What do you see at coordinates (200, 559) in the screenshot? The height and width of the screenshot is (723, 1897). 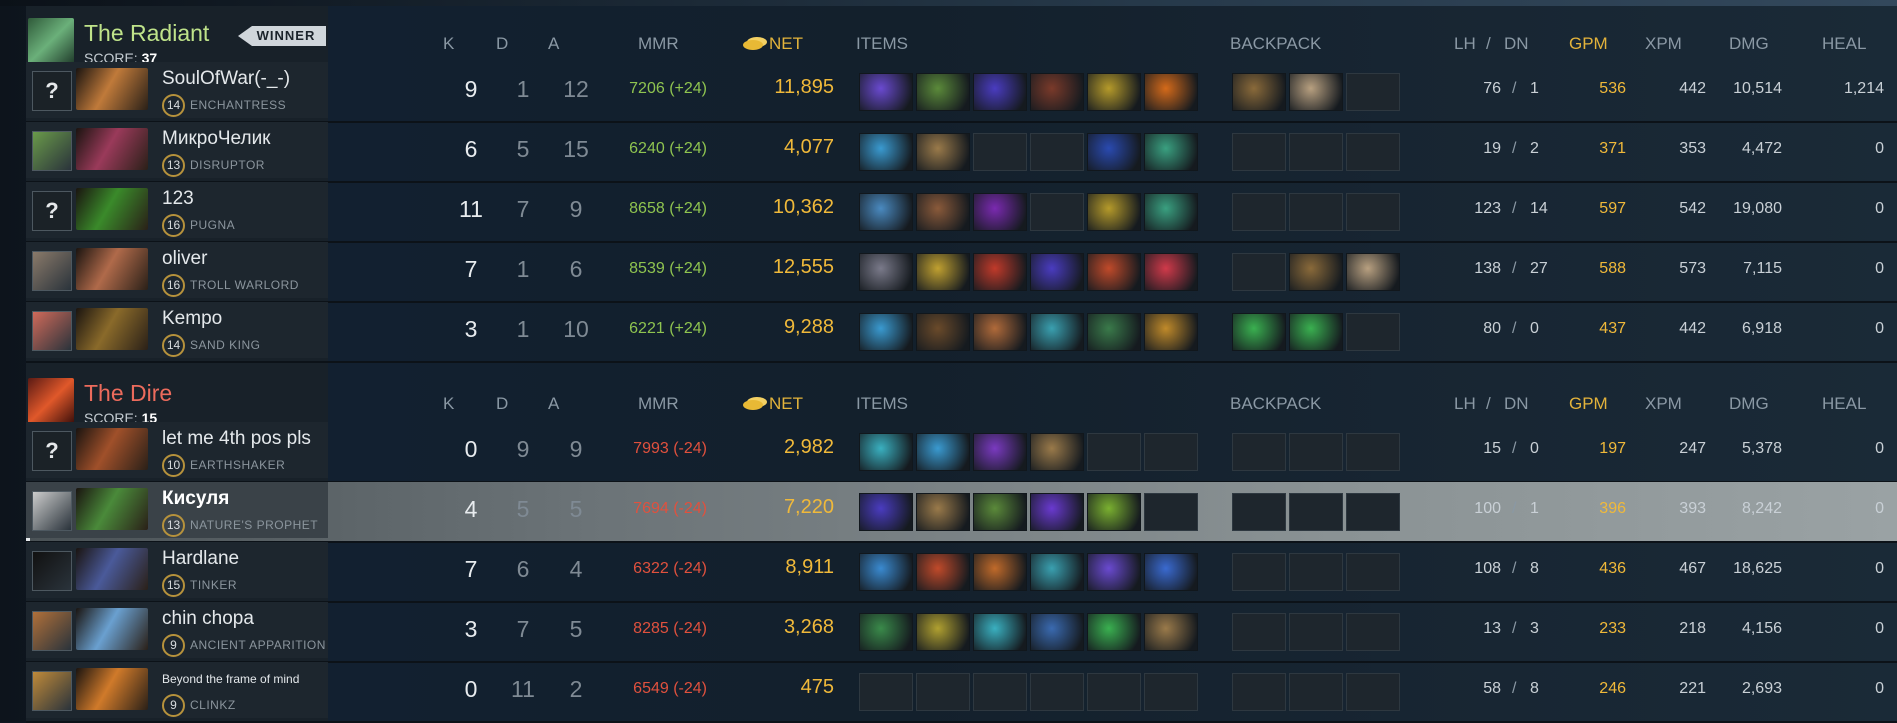 I see `player-name: Hardlane` at bounding box center [200, 559].